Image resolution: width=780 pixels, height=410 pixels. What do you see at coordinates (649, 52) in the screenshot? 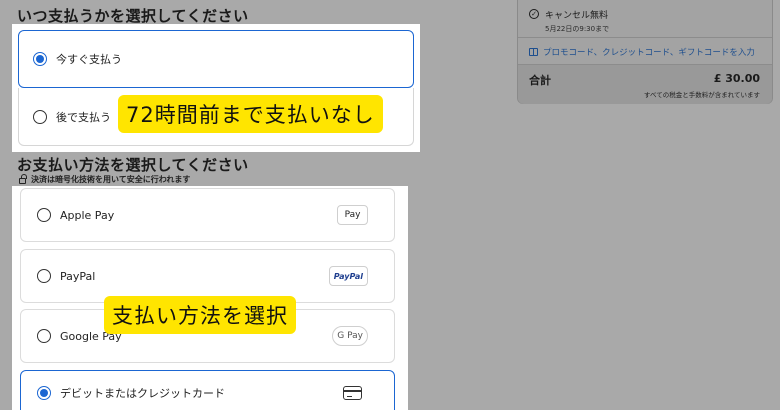
I see `promo-code-label: プロモコード、クレジットコード、ギフトコードを入力` at bounding box center [649, 52].